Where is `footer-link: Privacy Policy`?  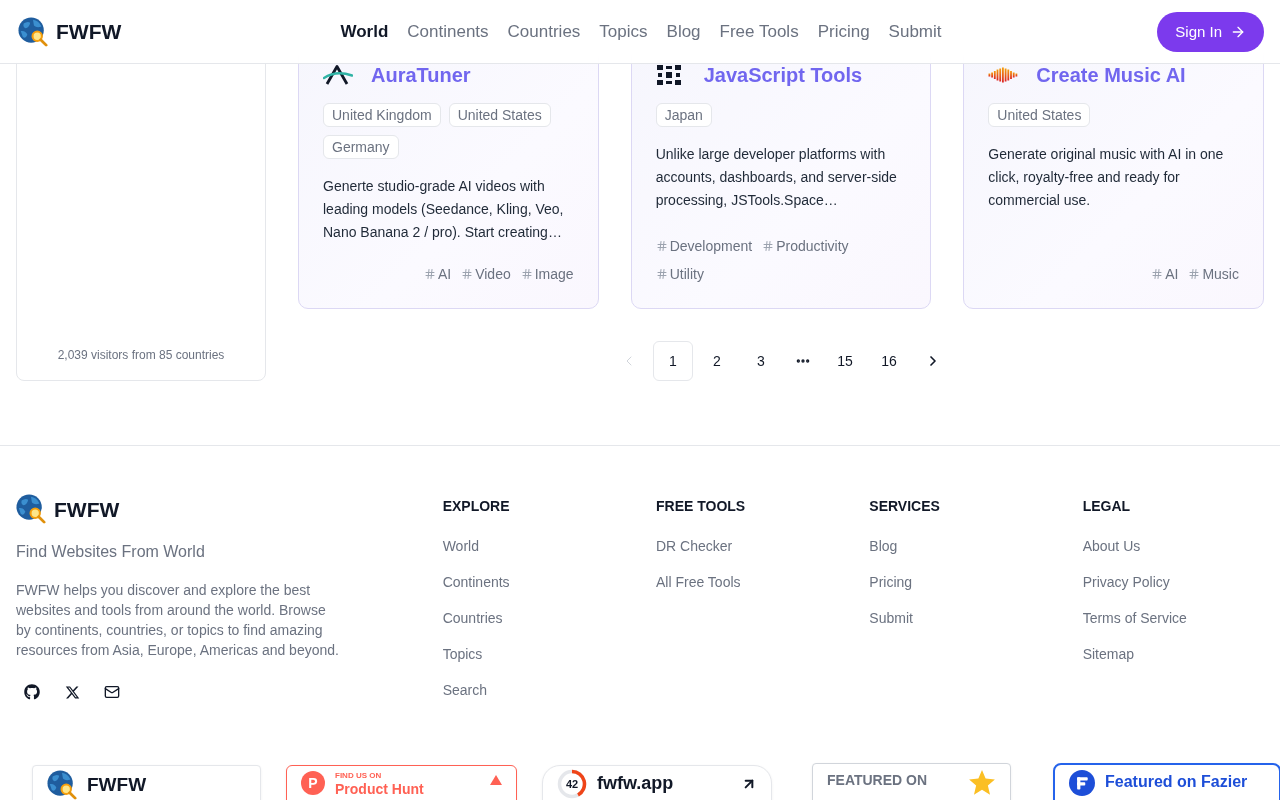 footer-link: Privacy Policy is located at coordinates (1126, 582).